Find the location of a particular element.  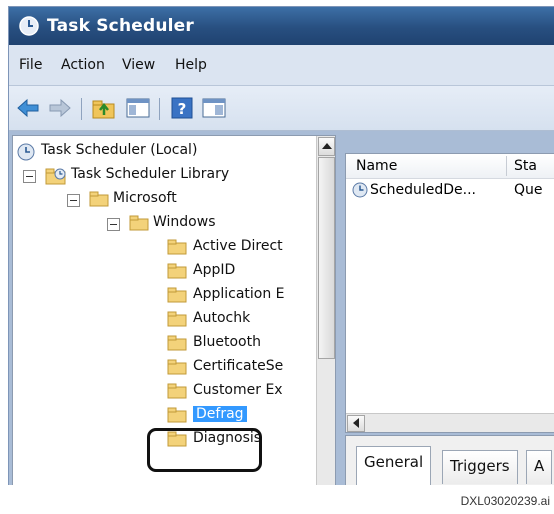

table-row: ScheduledDe... Que is located at coordinates (450, 191).